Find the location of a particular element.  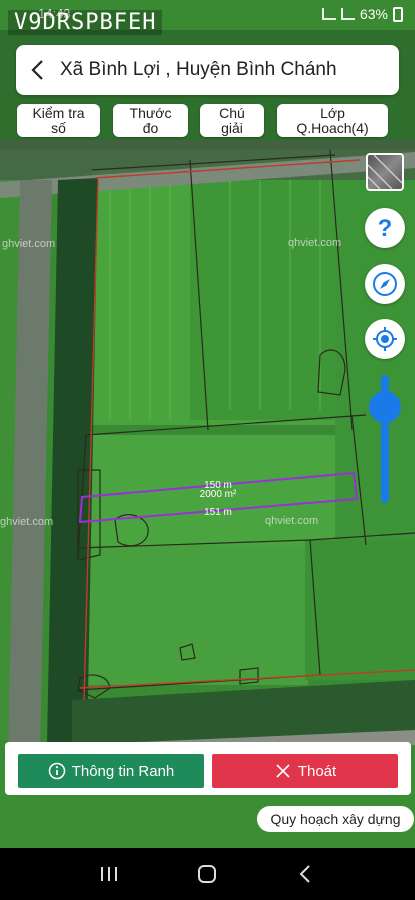

tool-label-line2: Q.Hoach(4) is located at coordinates (332, 128).